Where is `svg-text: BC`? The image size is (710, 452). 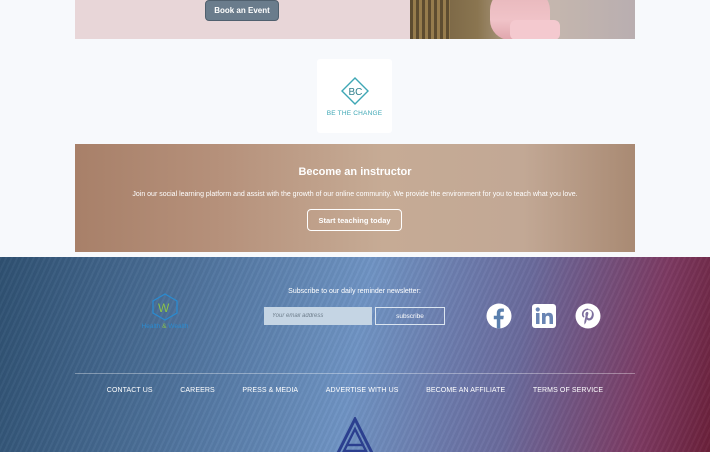
svg-text: BC is located at coordinates (355, 92).